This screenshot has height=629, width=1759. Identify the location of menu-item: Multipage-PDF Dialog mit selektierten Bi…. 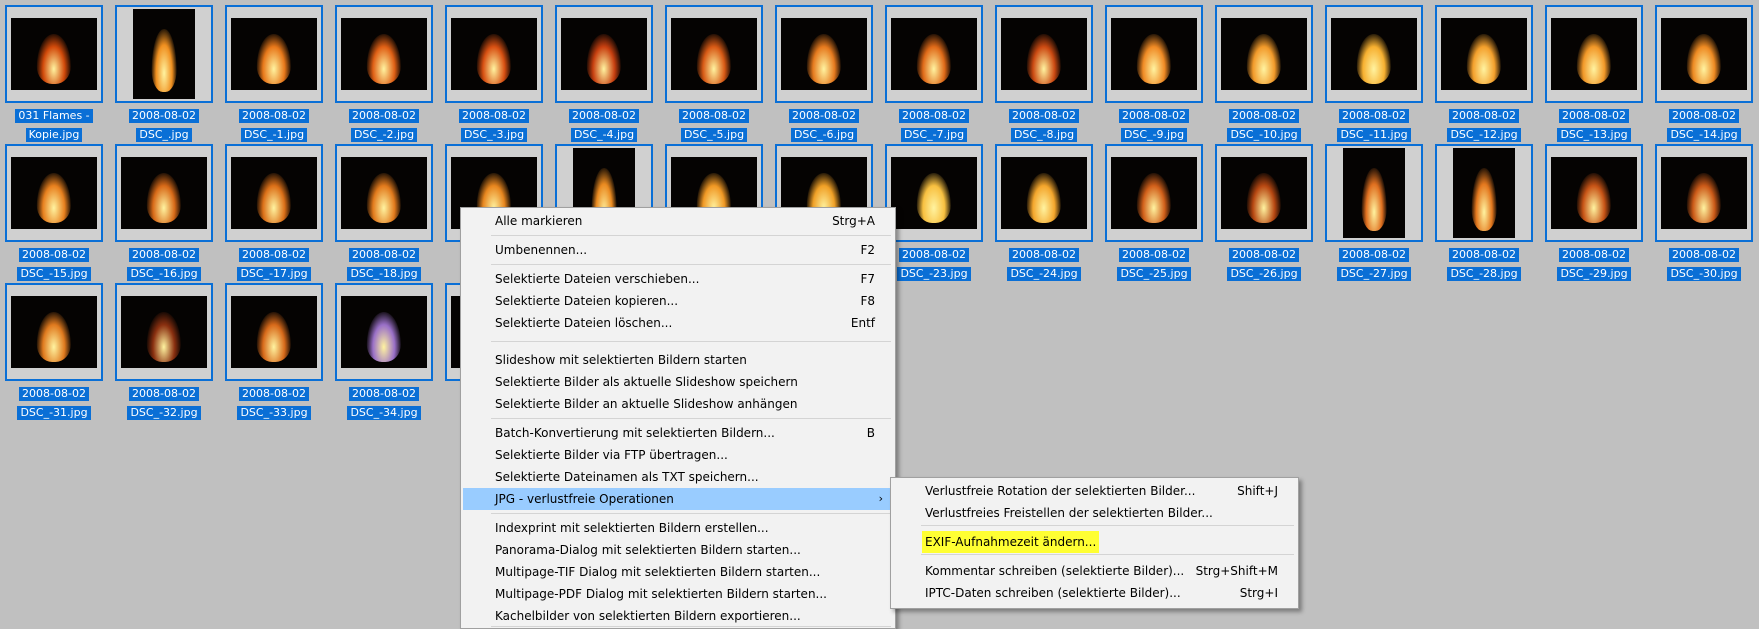
(678, 594).